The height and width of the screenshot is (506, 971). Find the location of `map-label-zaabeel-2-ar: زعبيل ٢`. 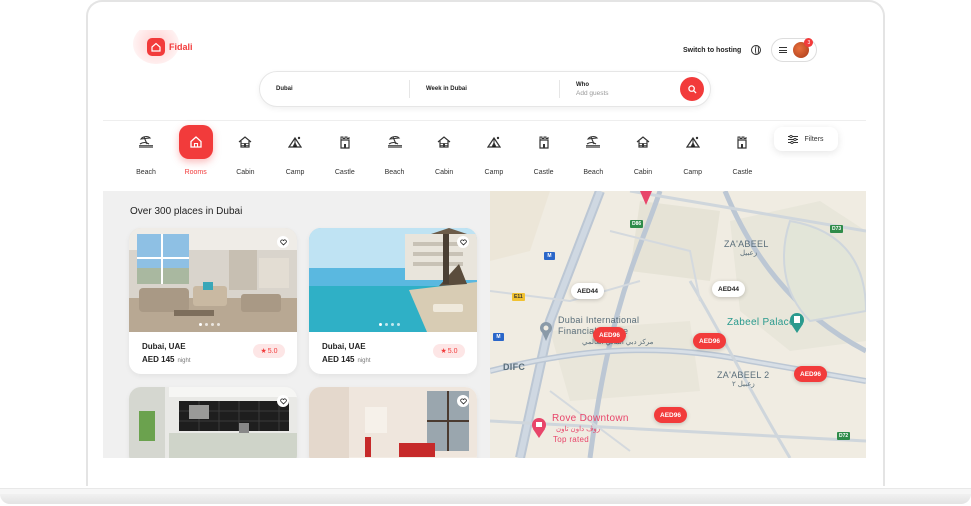

map-label-zaabeel-2-ar: زعبيل ٢ is located at coordinates (743, 384).